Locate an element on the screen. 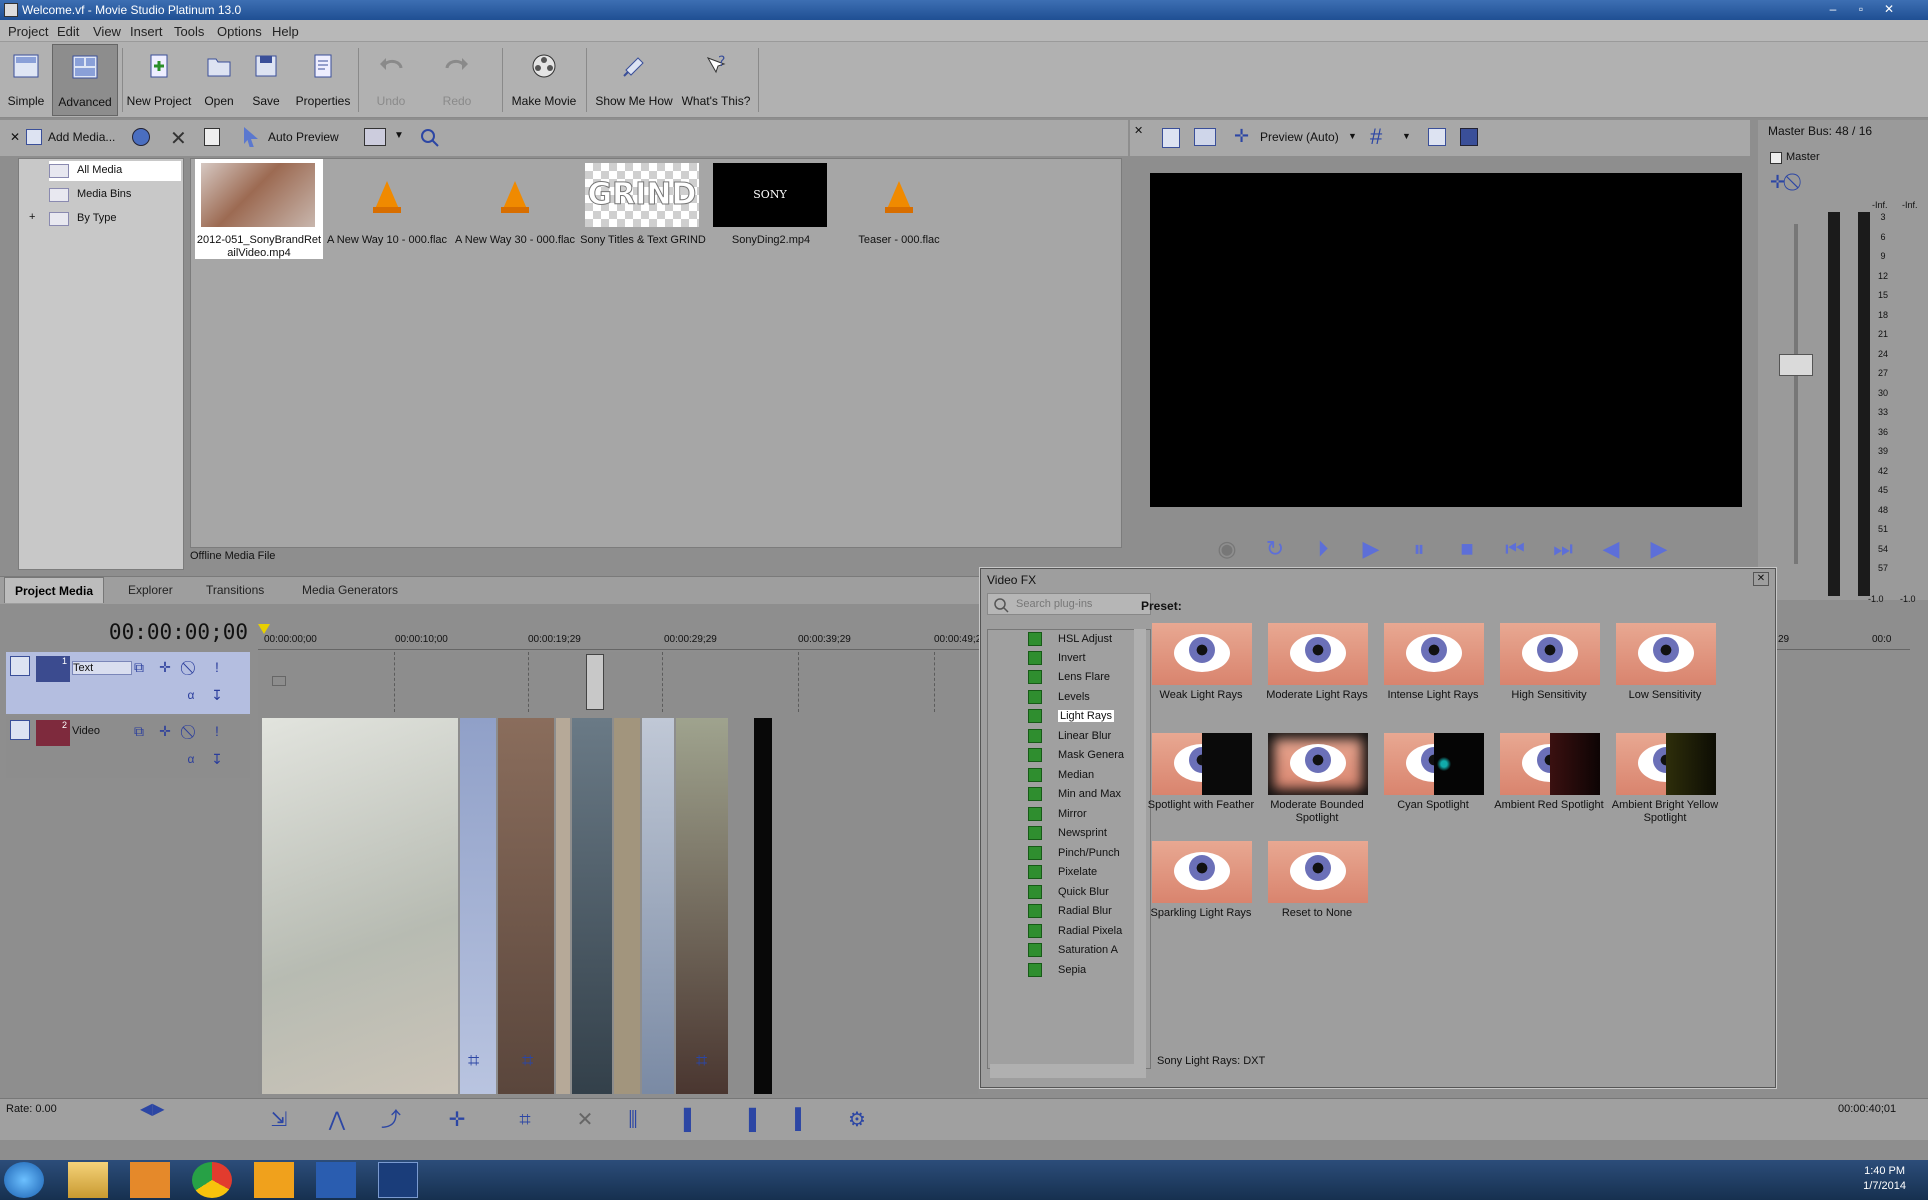 The width and height of the screenshot is (1928, 1200). preset-item: Cyan Spotlight is located at coordinates (1433, 787).